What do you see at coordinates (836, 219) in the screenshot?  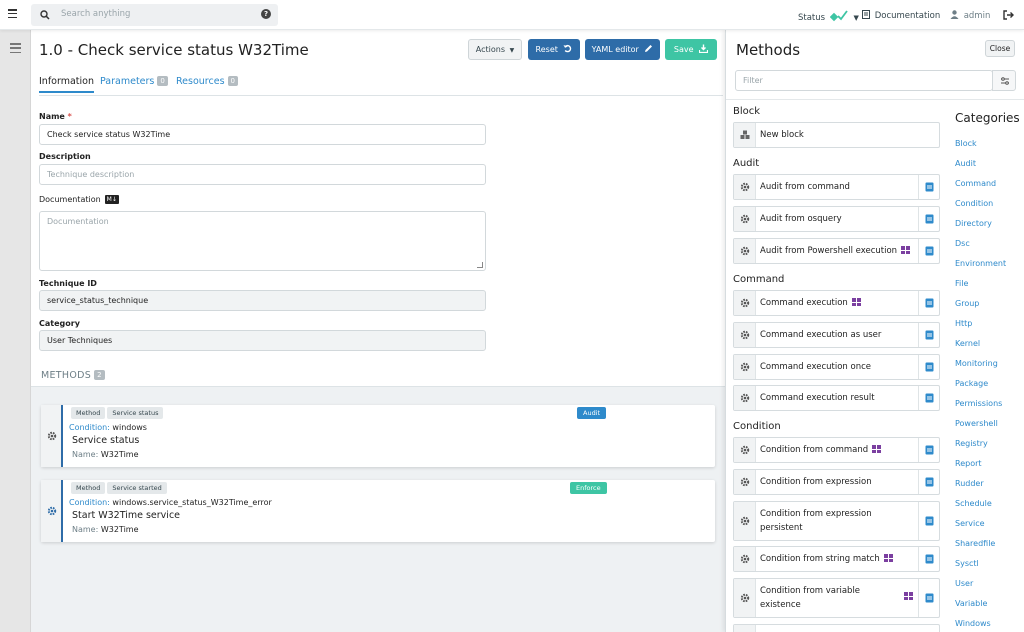 I see `method-item-audit-from-osquery: Audit from osquery` at bounding box center [836, 219].